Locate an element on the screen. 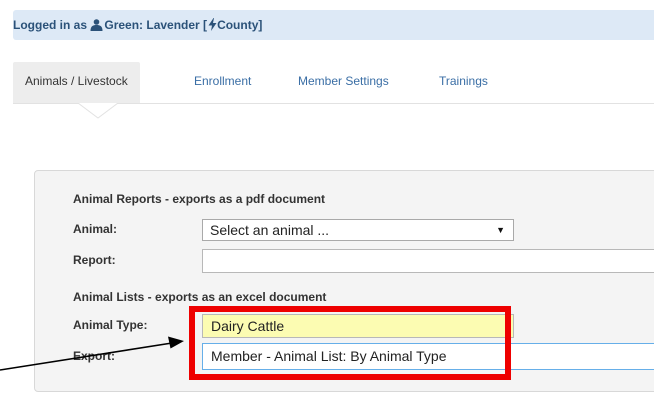 The width and height of the screenshot is (654, 397). tab-member-settings: Member Settings is located at coordinates (343, 82).